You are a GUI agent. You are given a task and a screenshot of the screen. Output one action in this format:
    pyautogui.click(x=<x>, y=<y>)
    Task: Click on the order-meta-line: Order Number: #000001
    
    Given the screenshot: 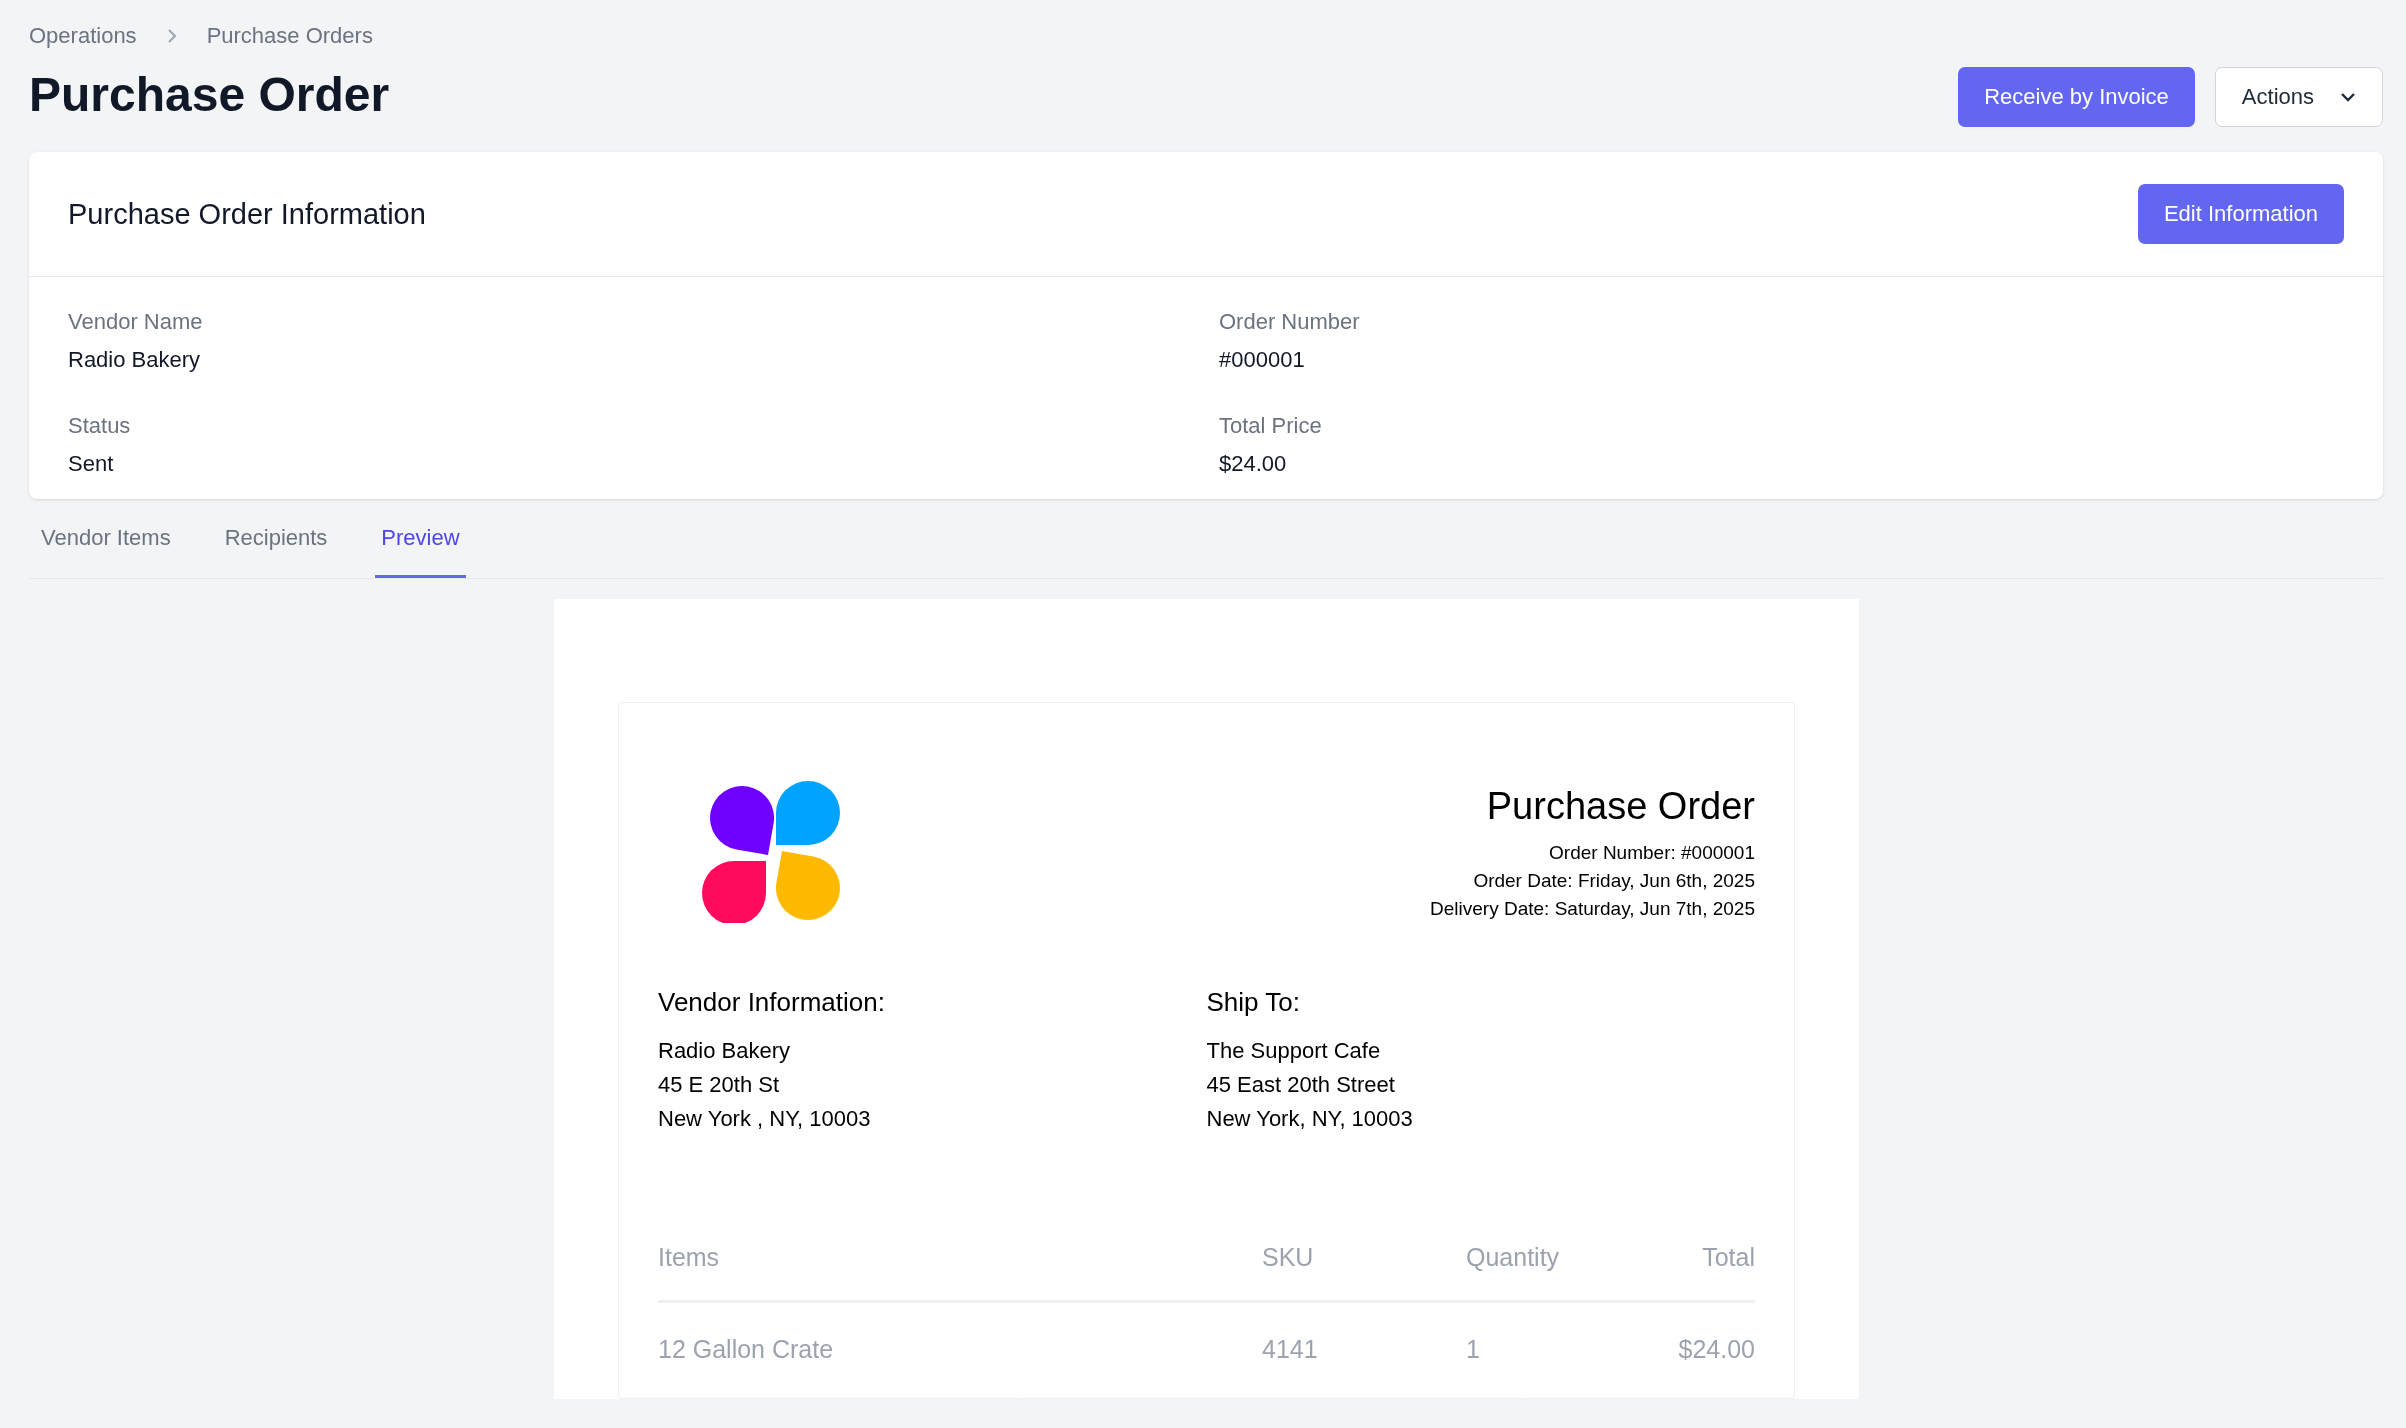 What is the action you would take?
    pyautogui.click(x=1652, y=853)
    